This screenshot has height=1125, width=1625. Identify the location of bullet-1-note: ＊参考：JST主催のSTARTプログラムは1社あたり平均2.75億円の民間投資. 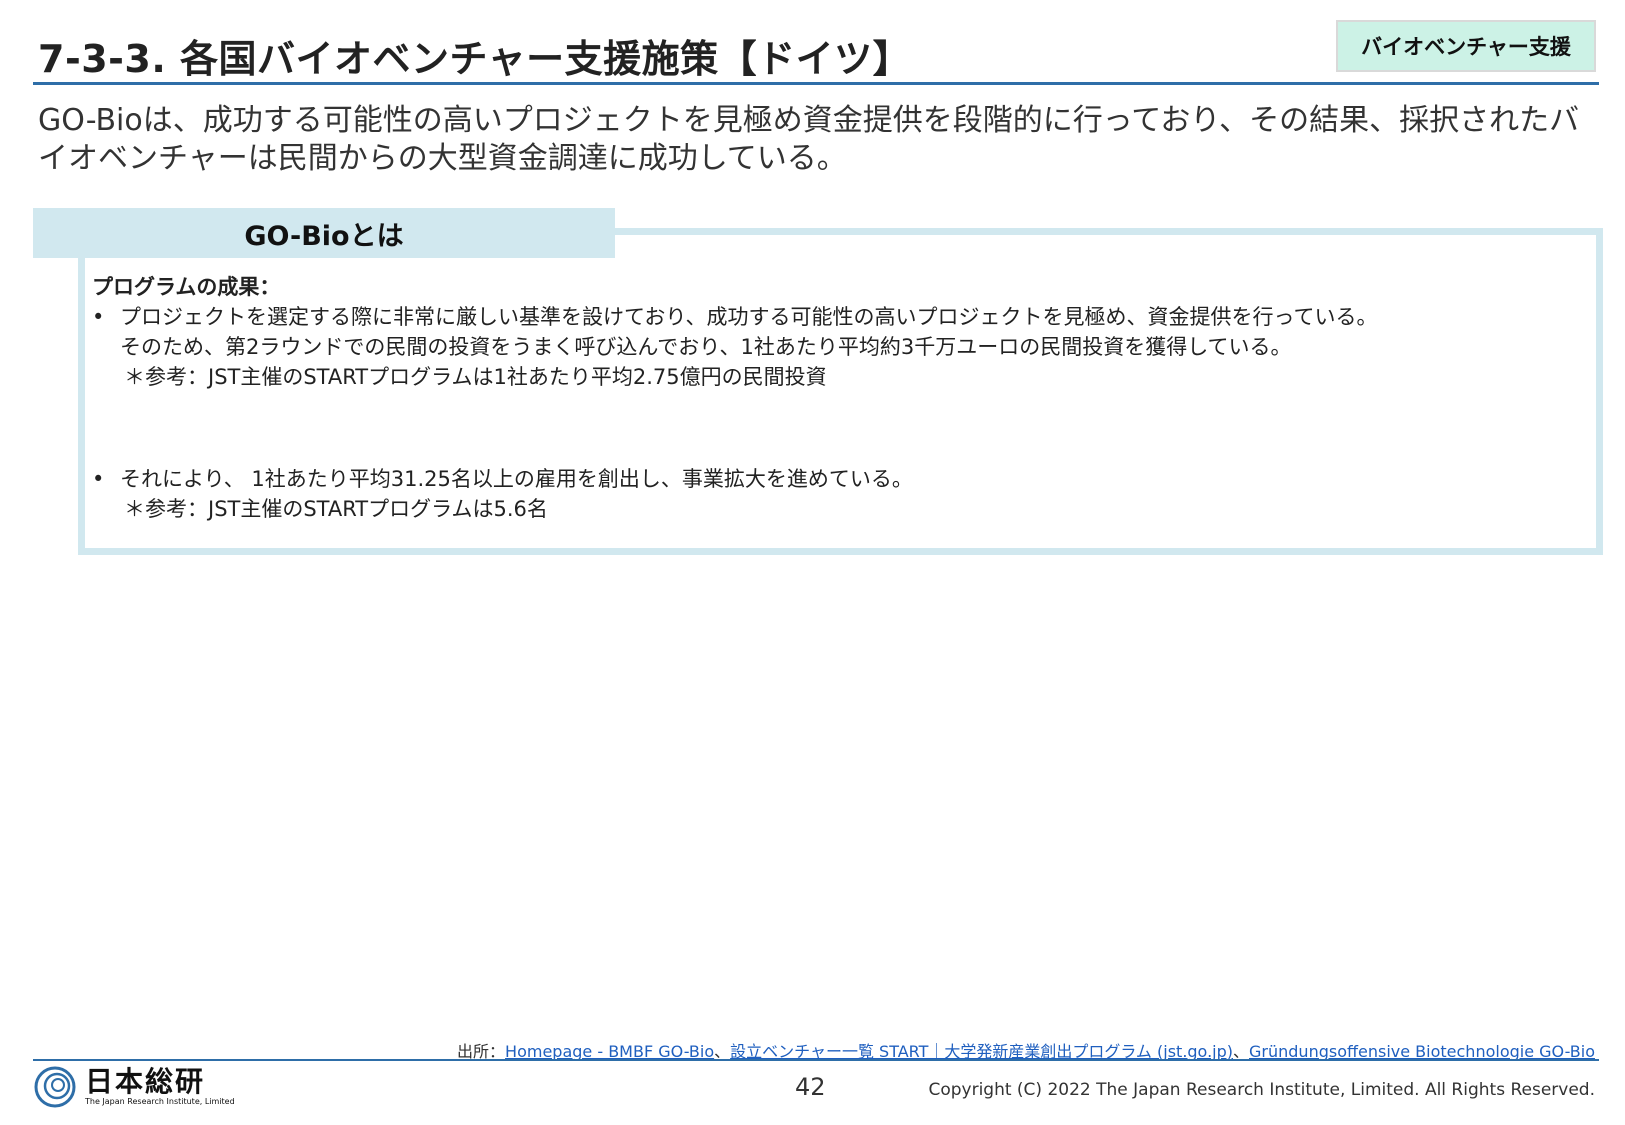
(475, 377).